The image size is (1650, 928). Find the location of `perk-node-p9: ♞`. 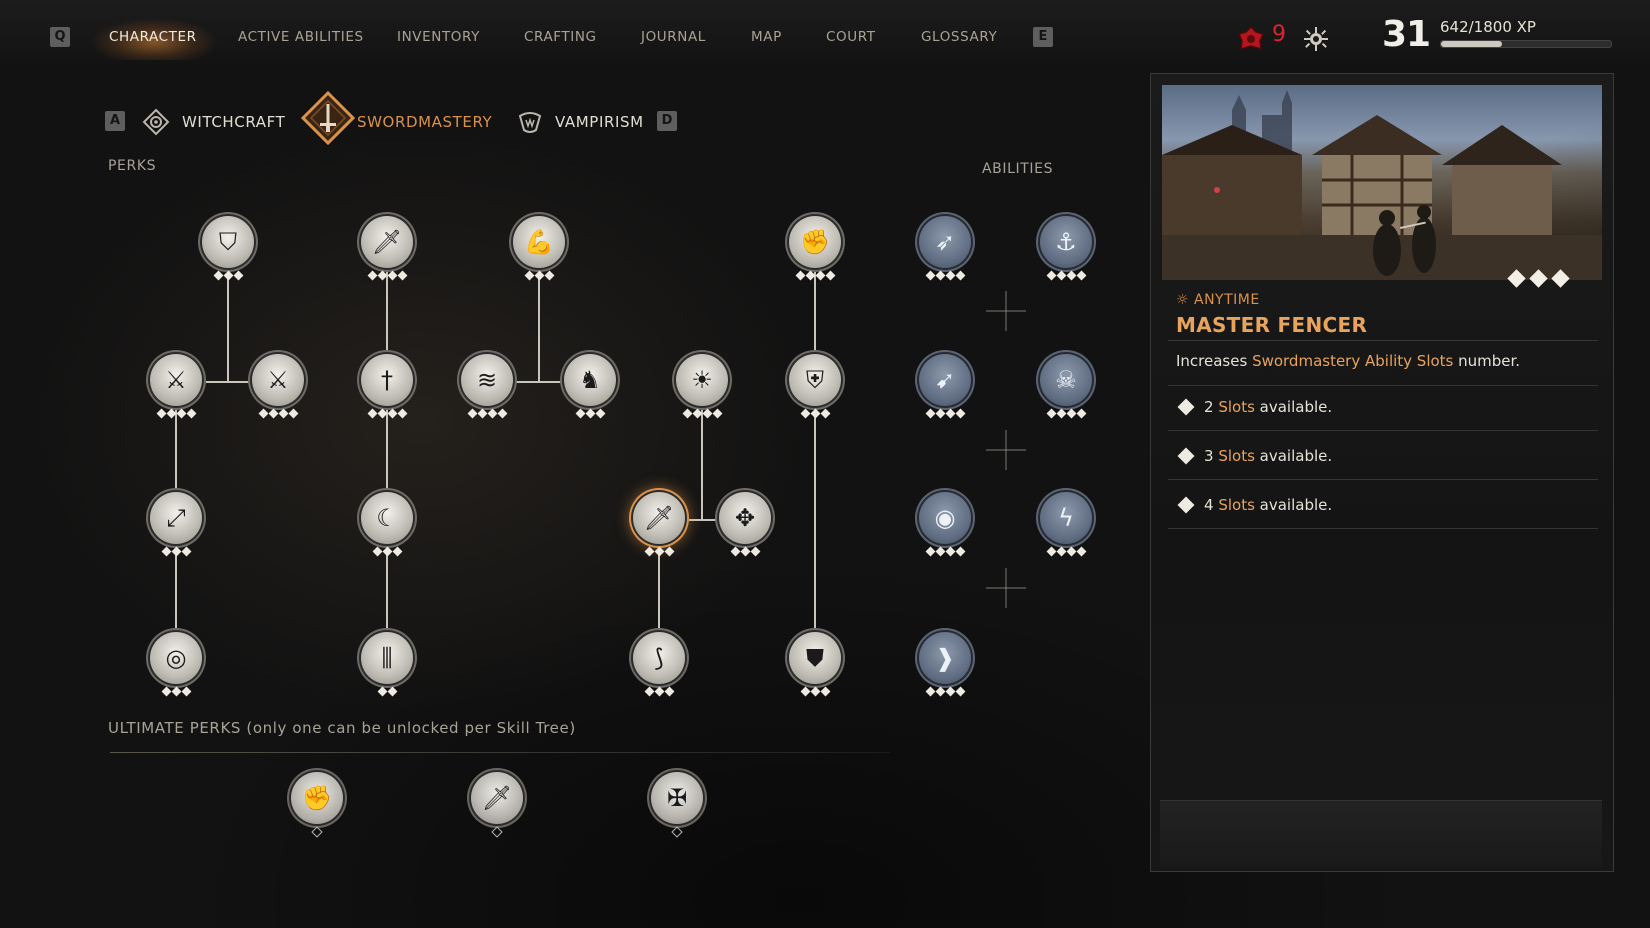

perk-node-p9: ♞ is located at coordinates (590, 380).